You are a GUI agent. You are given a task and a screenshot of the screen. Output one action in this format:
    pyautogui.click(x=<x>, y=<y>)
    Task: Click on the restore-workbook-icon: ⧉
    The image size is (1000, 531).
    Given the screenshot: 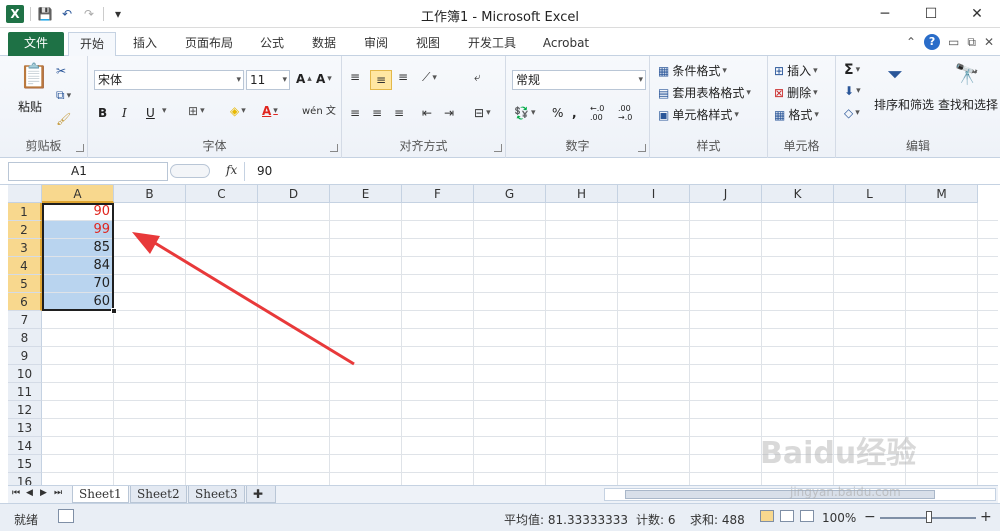 What is the action you would take?
    pyautogui.click(x=971, y=42)
    